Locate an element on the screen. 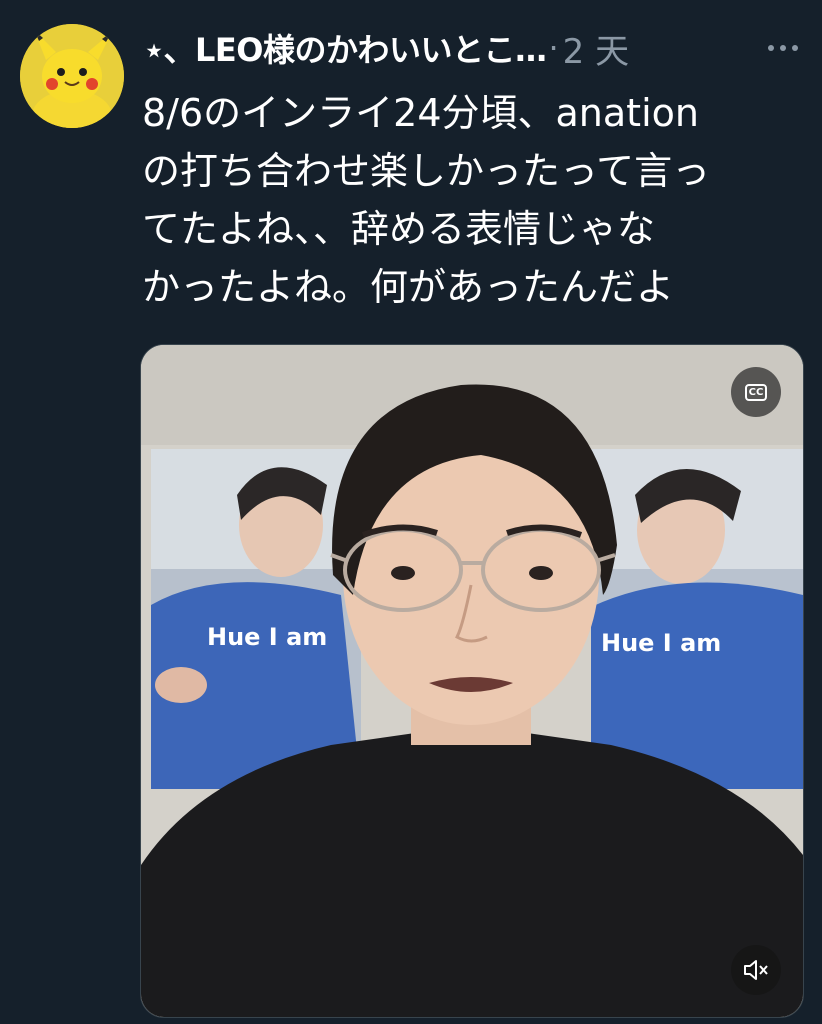 The width and height of the screenshot is (822, 1024). closed-captions-icon: CC is located at coordinates (756, 392).